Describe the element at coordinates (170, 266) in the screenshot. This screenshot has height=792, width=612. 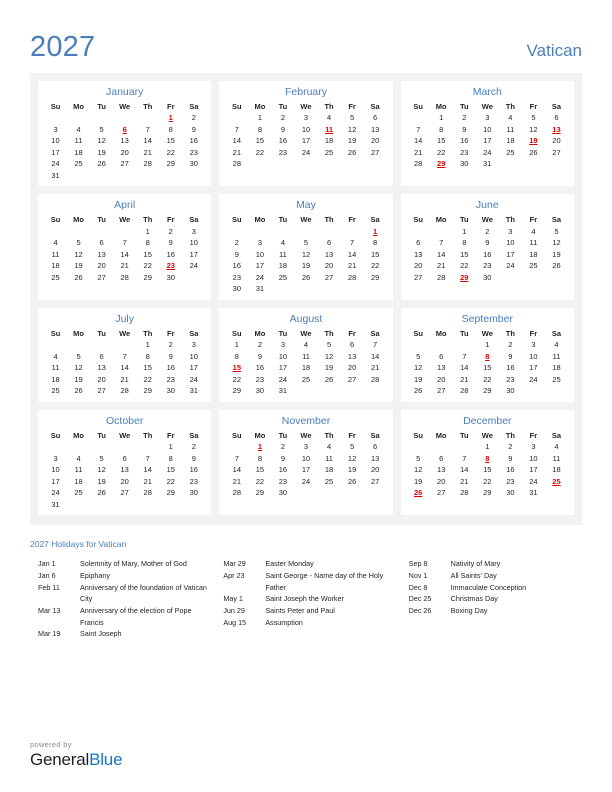
I see `day-cell-holiday: 23` at that location.